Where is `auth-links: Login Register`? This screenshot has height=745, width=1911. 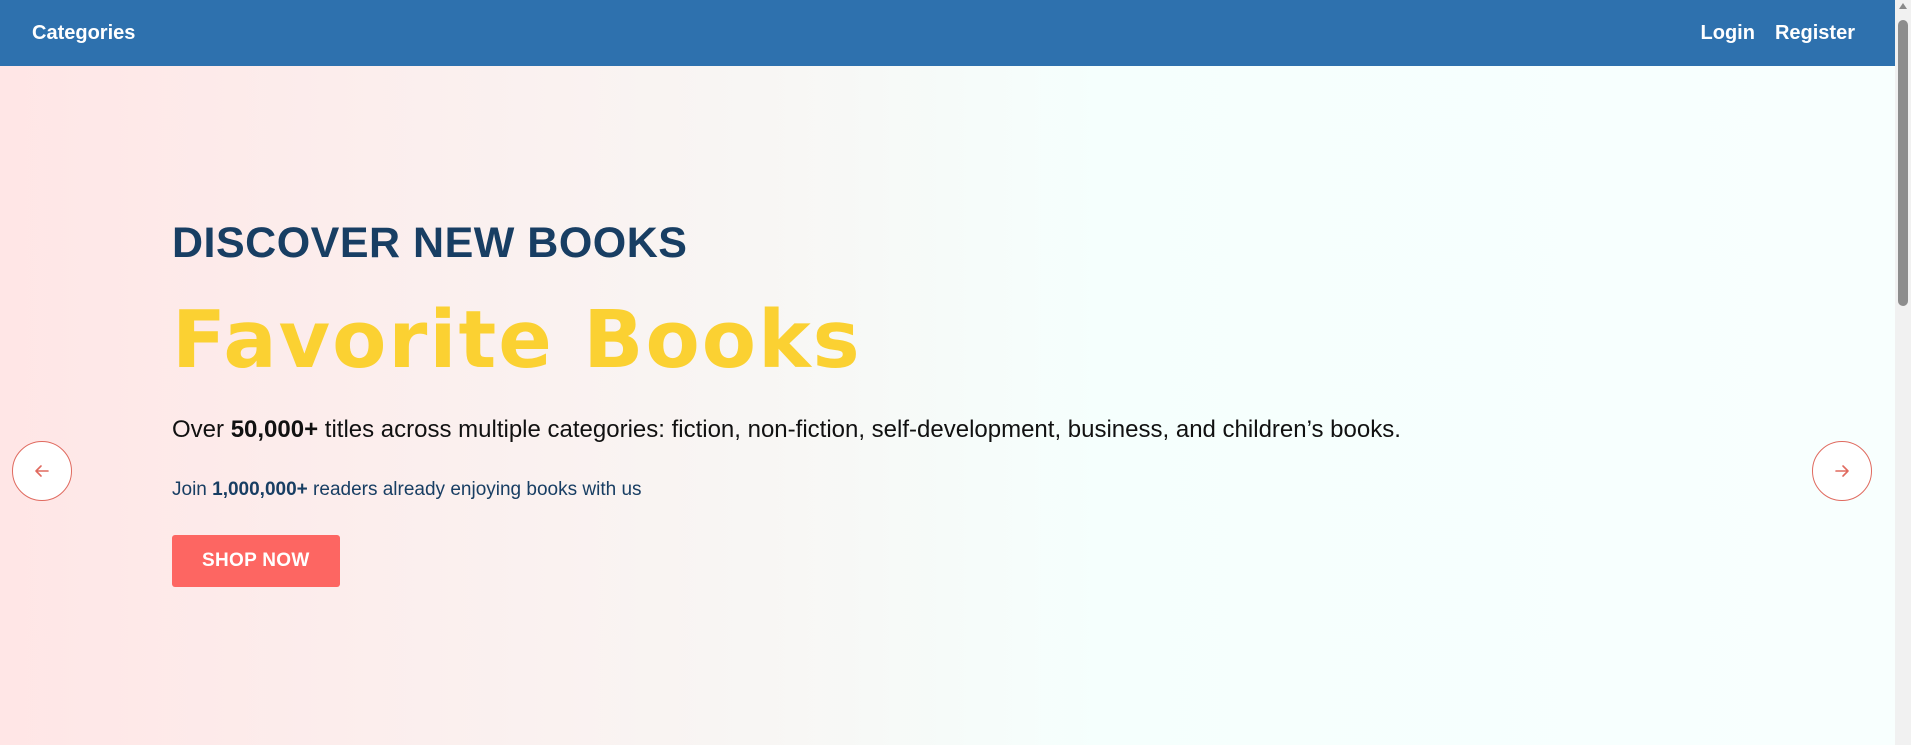 auth-links: Login Register is located at coordinates (1778, 33).